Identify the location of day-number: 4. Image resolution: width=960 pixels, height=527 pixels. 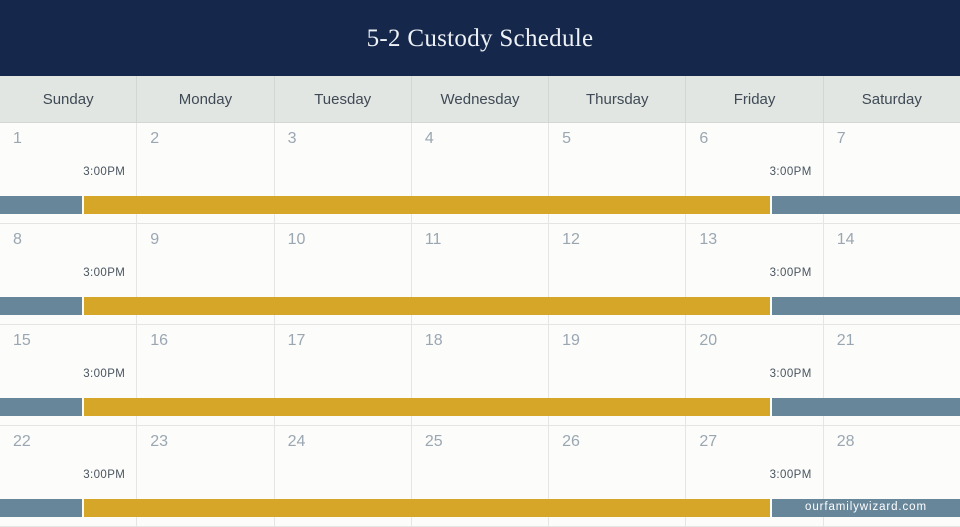
(429, 138).